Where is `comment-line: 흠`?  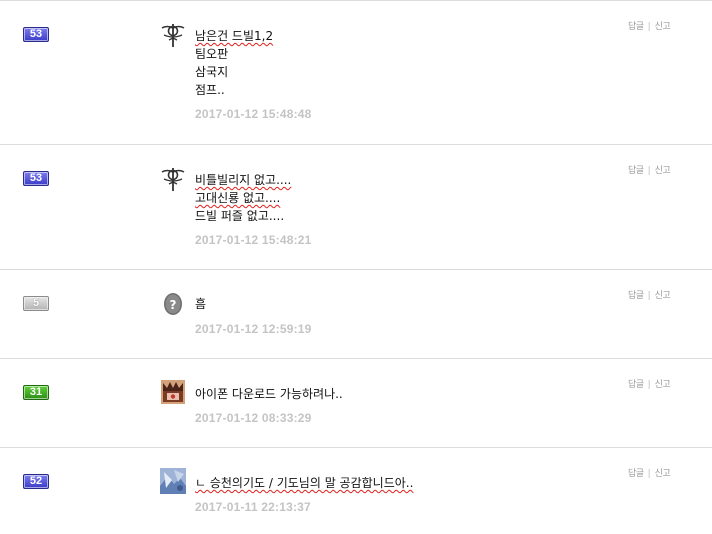
comment-line: 흠 is located at coordinates (201, 304).